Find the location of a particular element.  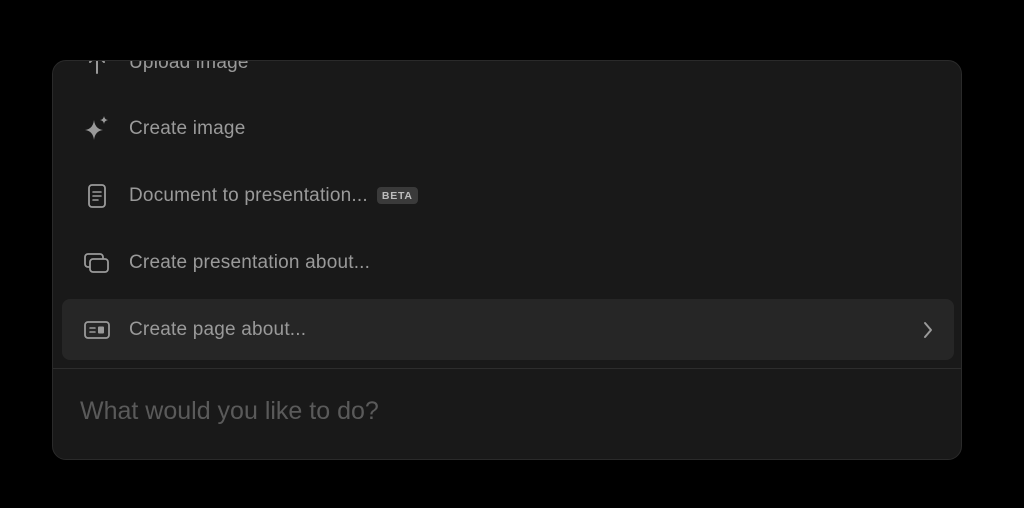

slides-icon is located at coordinates (97, 263).